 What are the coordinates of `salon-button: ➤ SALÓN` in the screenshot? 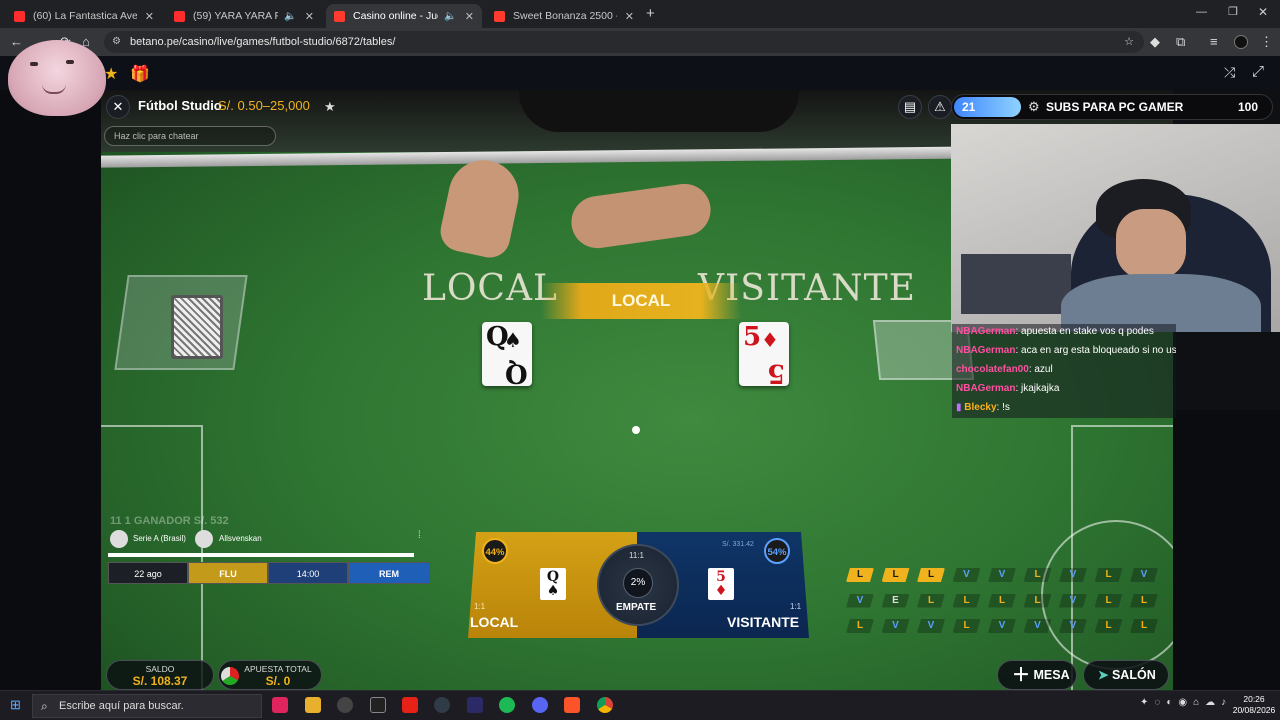 It's located at (1126, 675).